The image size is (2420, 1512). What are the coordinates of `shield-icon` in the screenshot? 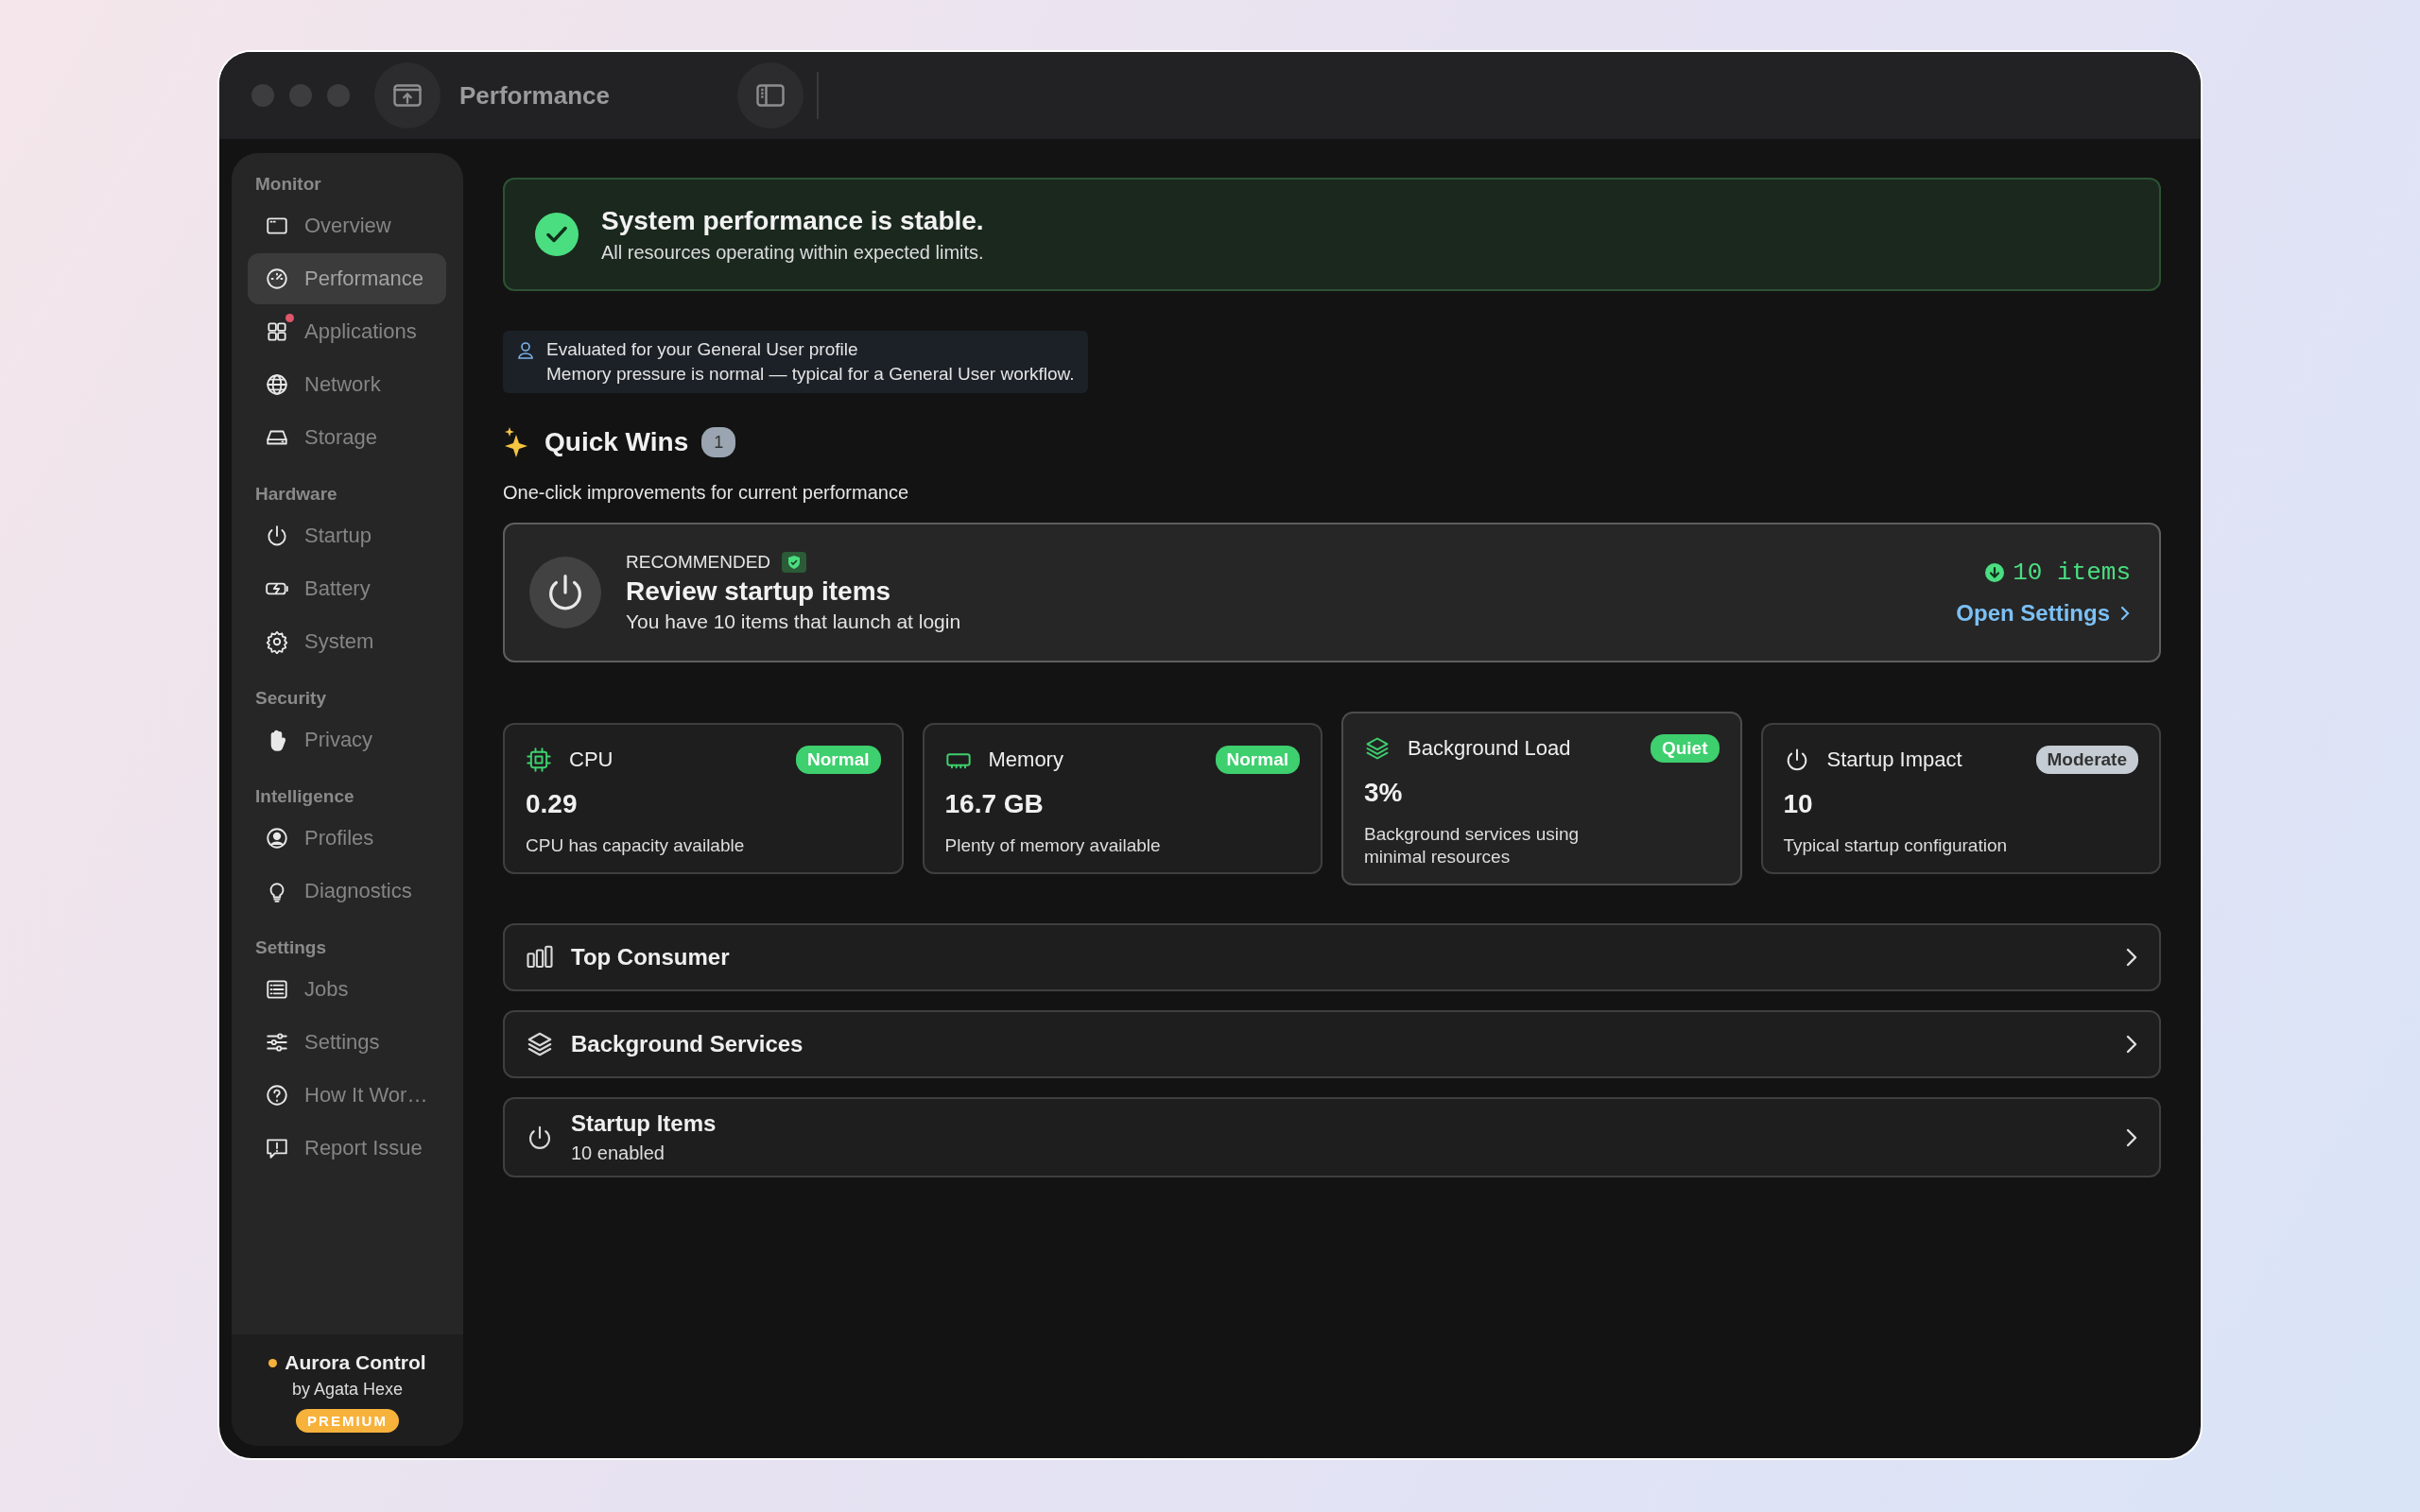 It's located at (794, 562).